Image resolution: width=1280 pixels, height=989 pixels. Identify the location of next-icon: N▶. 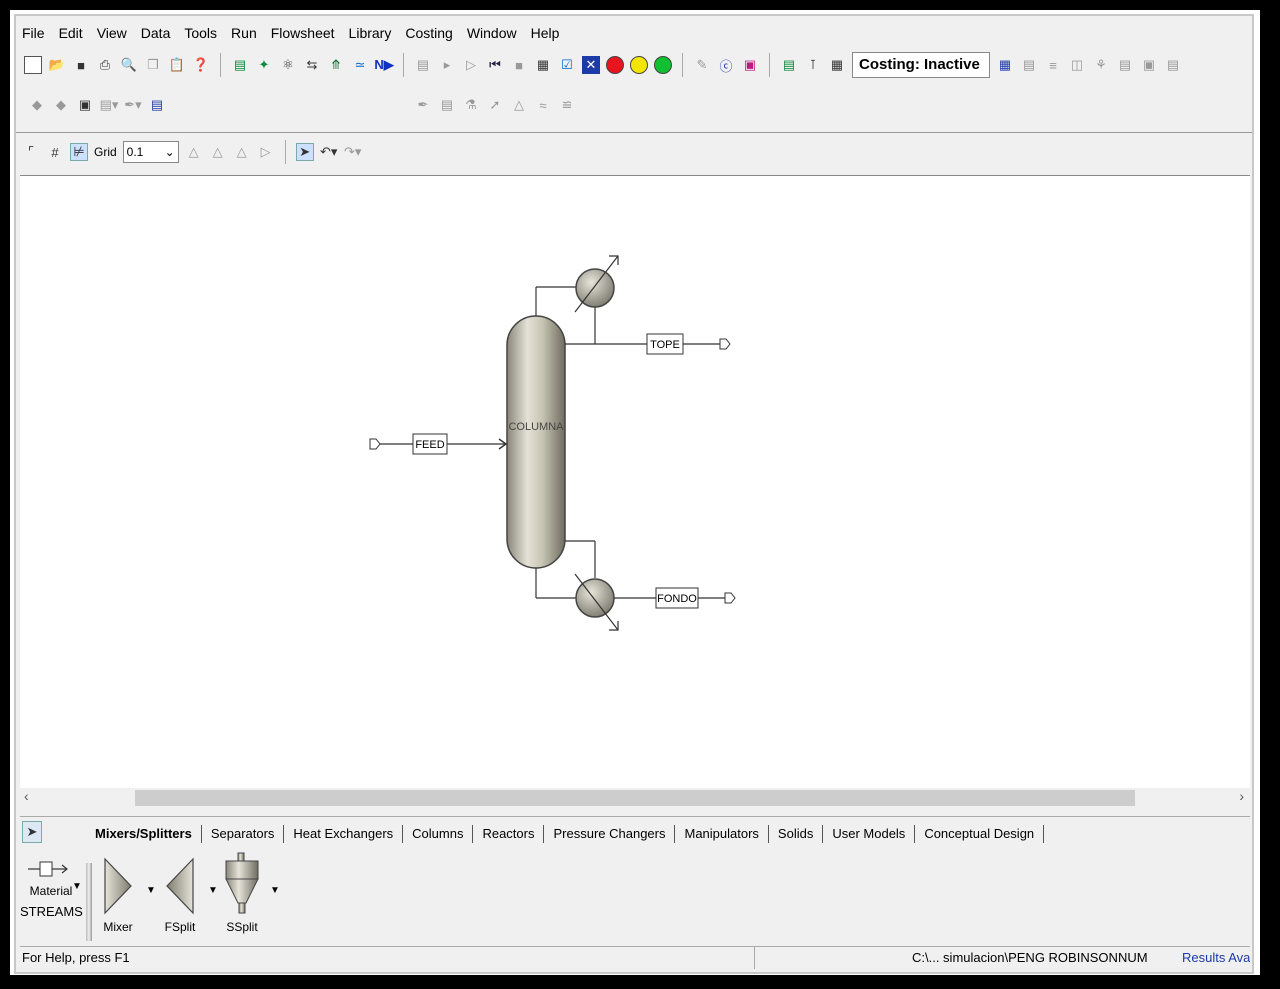
(383, 65).